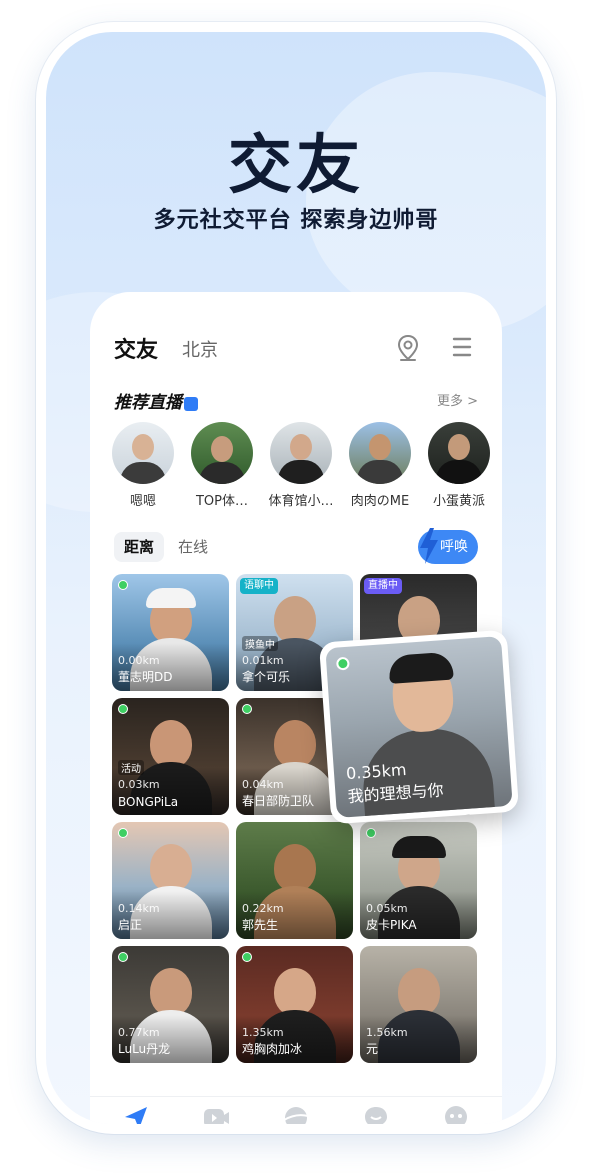 Image resolution: width=592 pixels, height=1173 pixels. What do you see at coordinates (263, 784) in the screenshot?
I see `user-distance: 0.04km` at bounding box center [263, 784].